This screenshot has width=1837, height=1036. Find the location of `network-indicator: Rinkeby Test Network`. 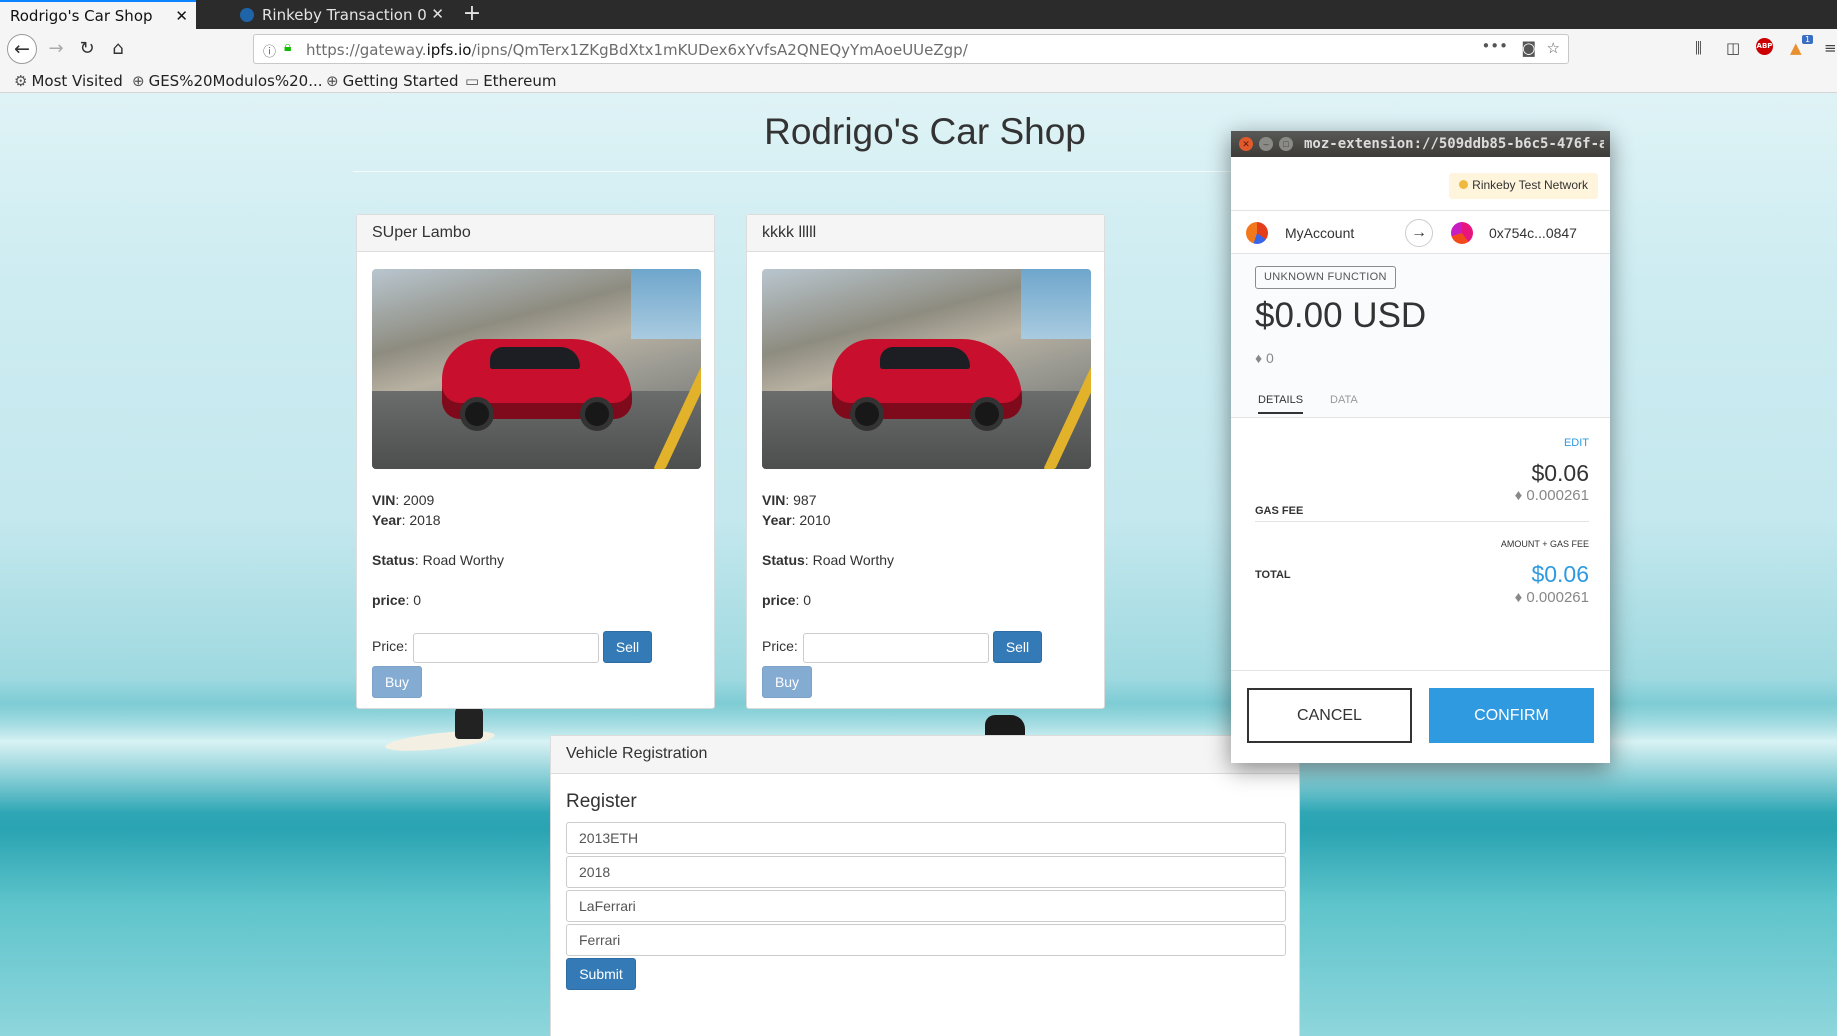

network-indicator: Rinkeby Test Network is located at coordinates (1523, 186).